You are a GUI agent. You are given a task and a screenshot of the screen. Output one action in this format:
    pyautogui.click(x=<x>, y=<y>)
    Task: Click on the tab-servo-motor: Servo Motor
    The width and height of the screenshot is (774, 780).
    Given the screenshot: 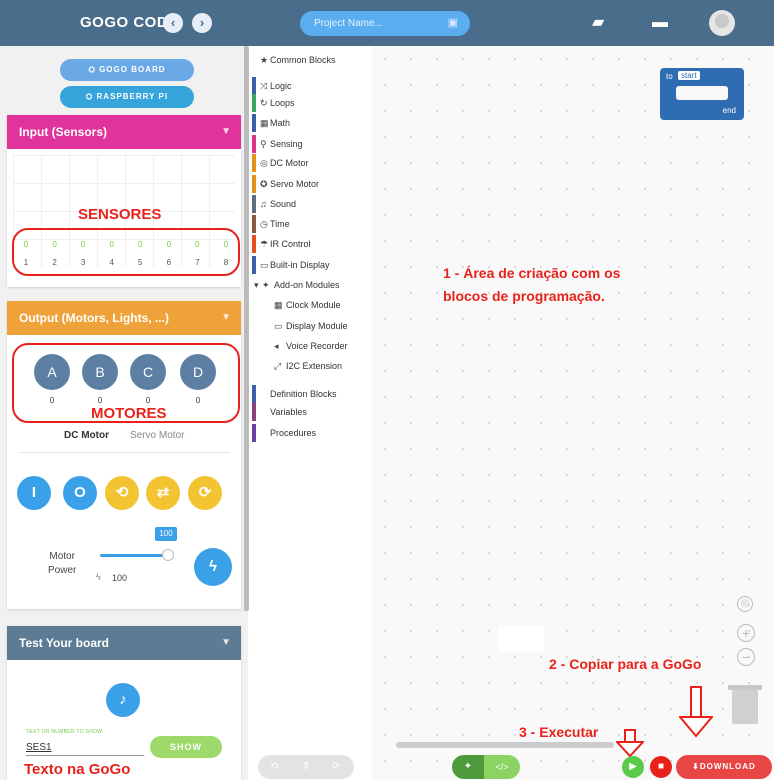 What is the action you would take?
    pyautogui.click(x=157, y=435)
    